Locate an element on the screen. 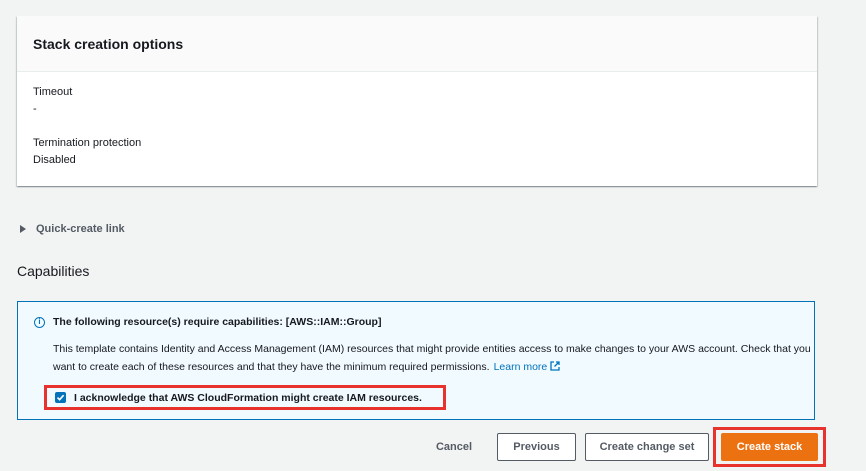 The image size is (866, 471). checkmark-icon is located at coordinates (60, 397).